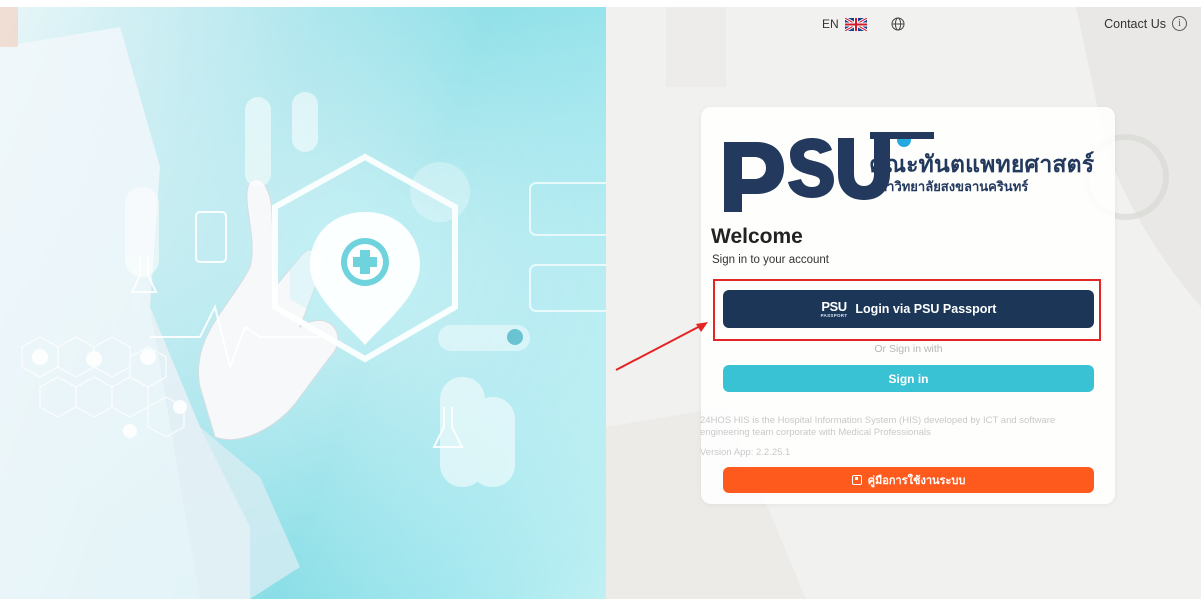  What do you see at coordinates (770, 260) in the screenshot?
I see `welcome-subtitle: Sign in to your account` at bounding box center [770, 260].